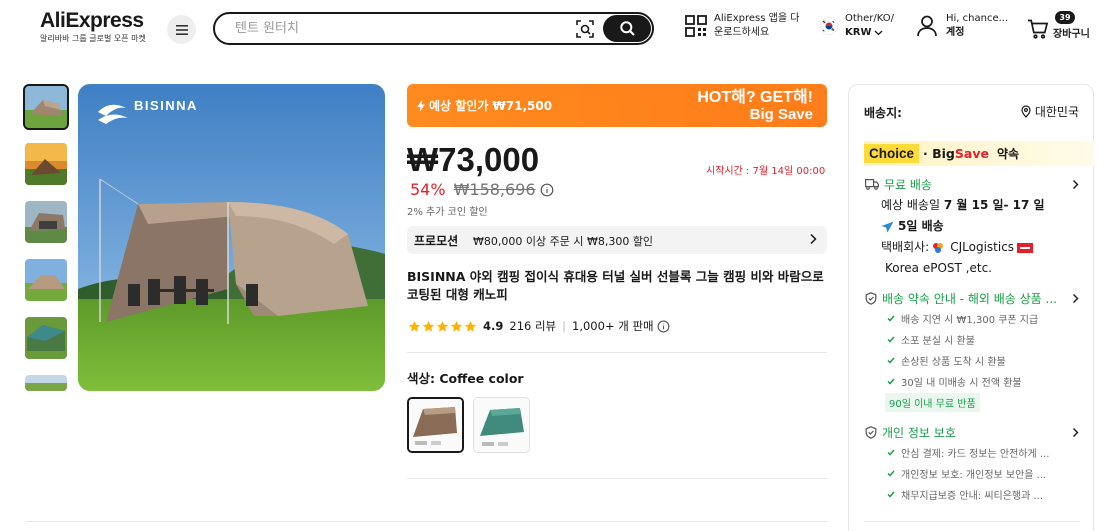 This screenshot has width=1105, height=531. I want to click on airplane-icon, so click(887, 226).